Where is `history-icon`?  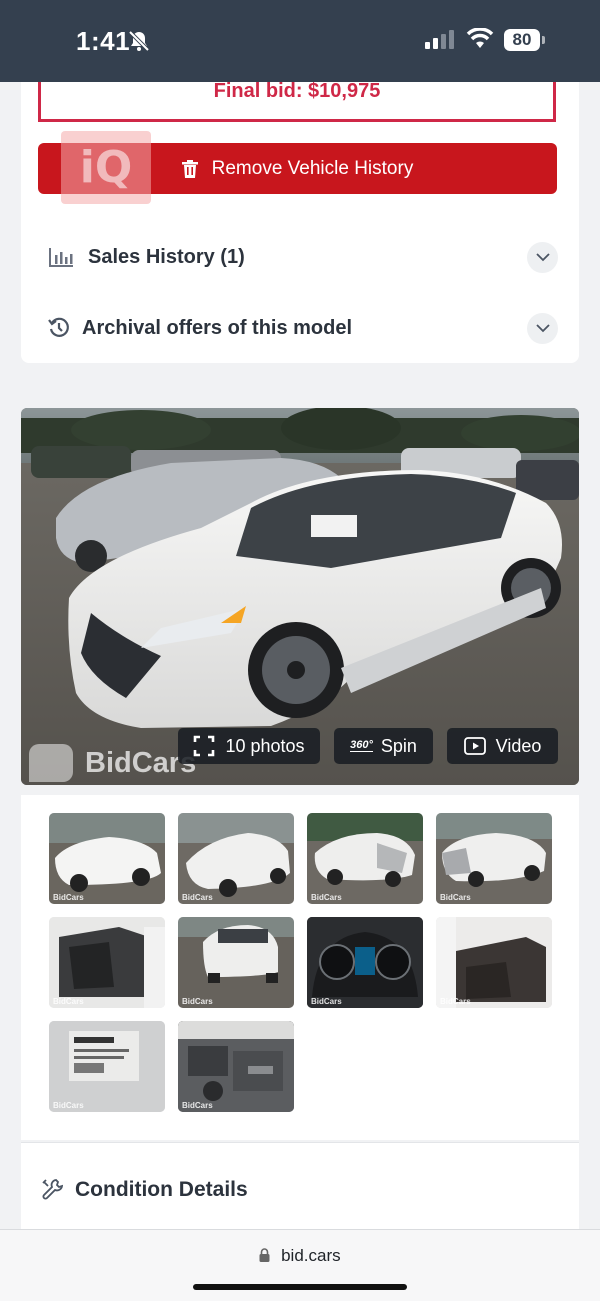 history-icon is located at coordinates (58, 327).